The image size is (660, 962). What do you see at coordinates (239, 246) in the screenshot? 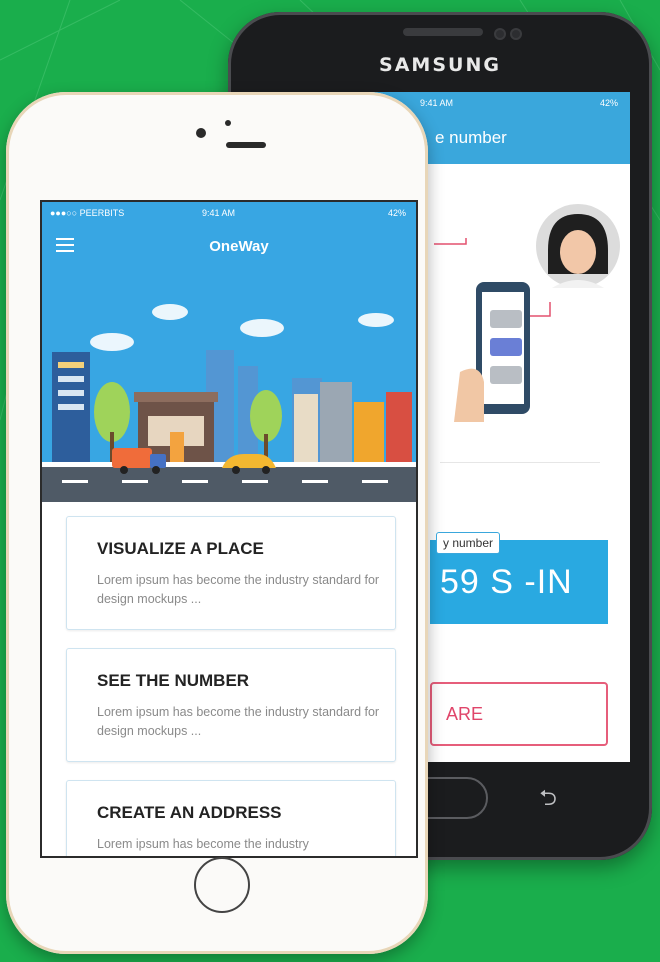
I see `app-title: OneWay` at bounding box center [239, 246].